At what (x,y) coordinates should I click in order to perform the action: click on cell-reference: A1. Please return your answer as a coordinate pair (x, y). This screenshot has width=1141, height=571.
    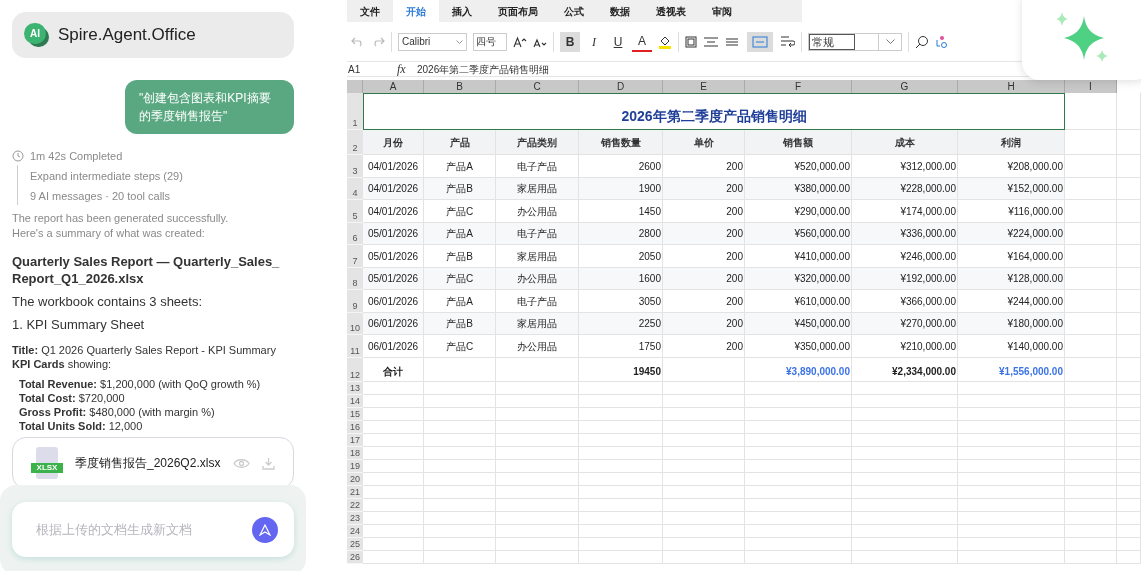
    Looking at the image, I should click on (372, 69).